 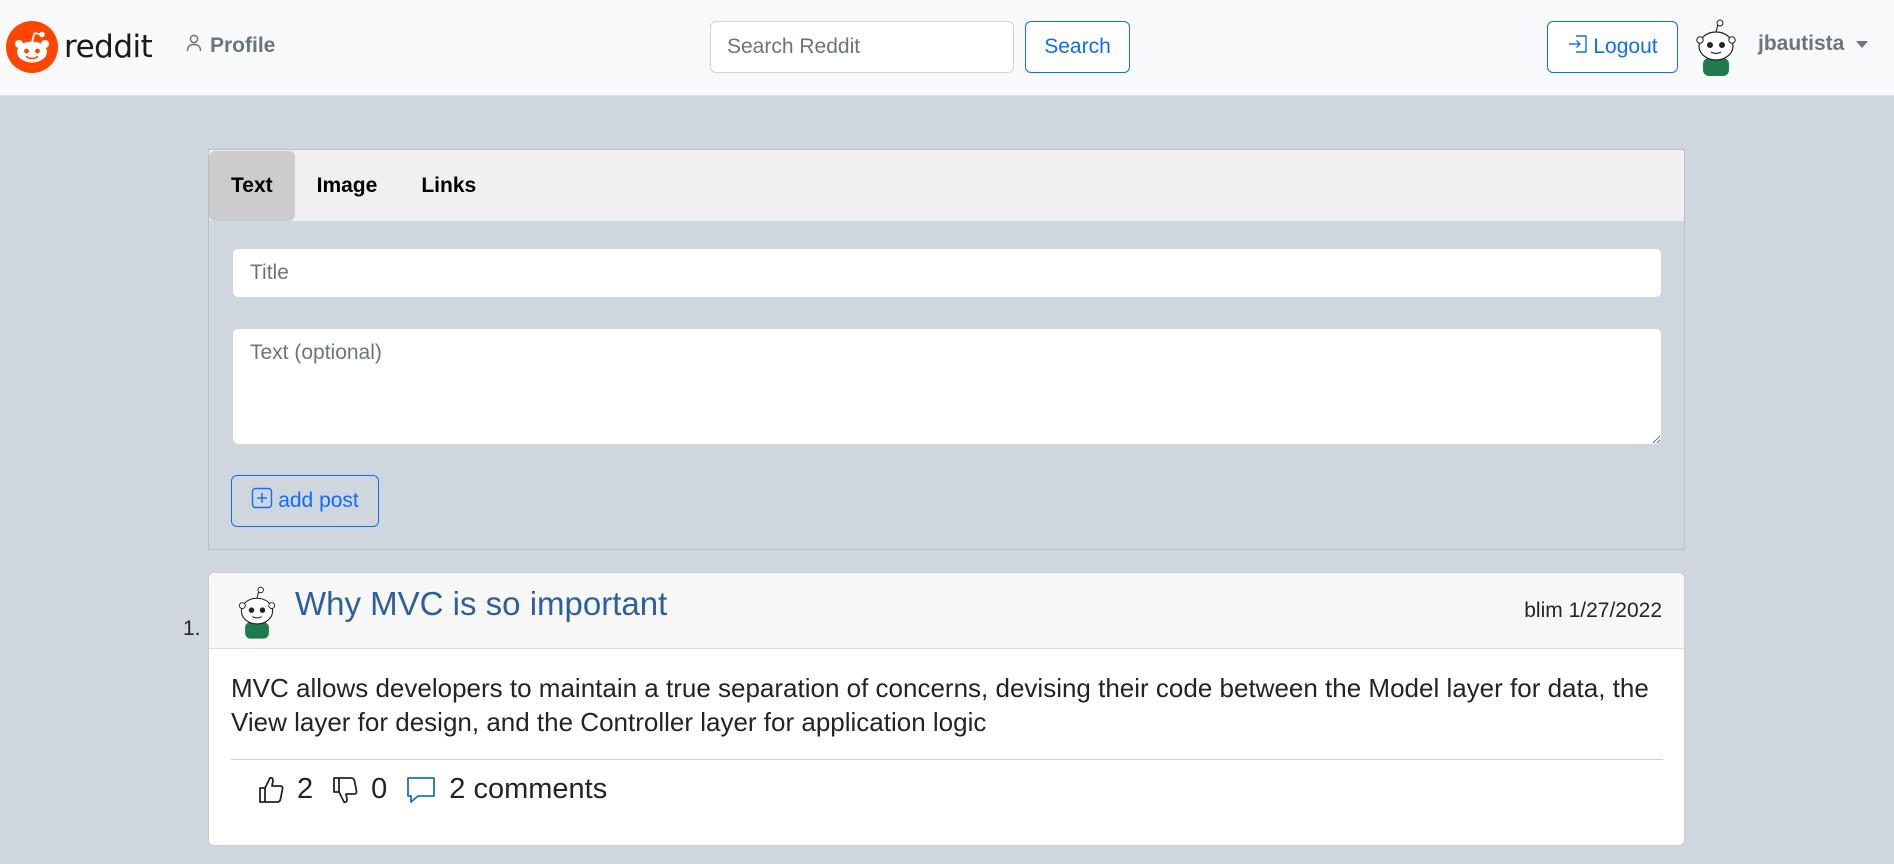 What do you see at coordinates (108, 47) in the screenshot?
I see `brand-text: reddit` at bounding box center [108, 47].